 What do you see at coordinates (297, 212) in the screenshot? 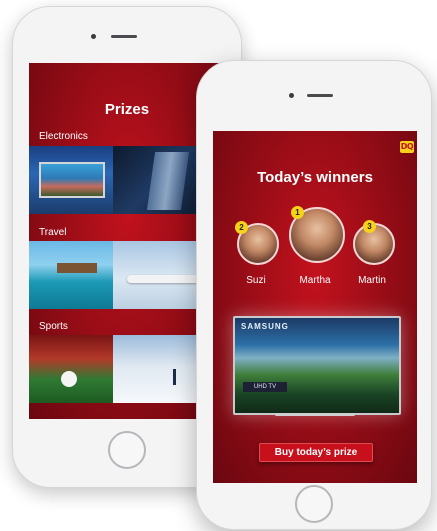
I see `rank-badge-1: 1` at bounding box center [297, 212].